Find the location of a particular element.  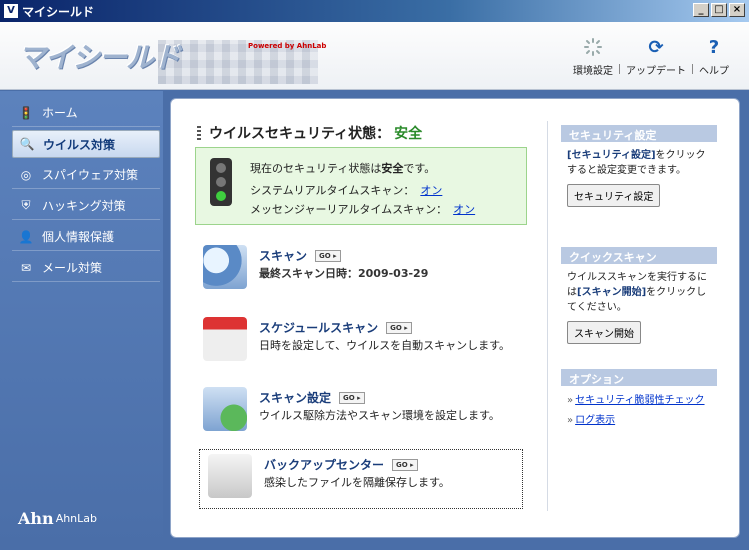

mail-icon: ✉ is located at coordinates (26, 267).